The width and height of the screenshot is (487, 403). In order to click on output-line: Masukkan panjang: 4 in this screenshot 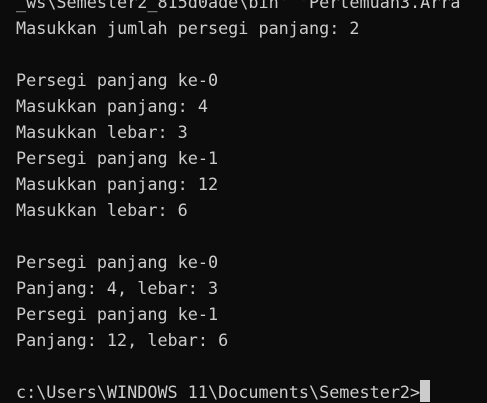, I will do `click(112, 106)`.